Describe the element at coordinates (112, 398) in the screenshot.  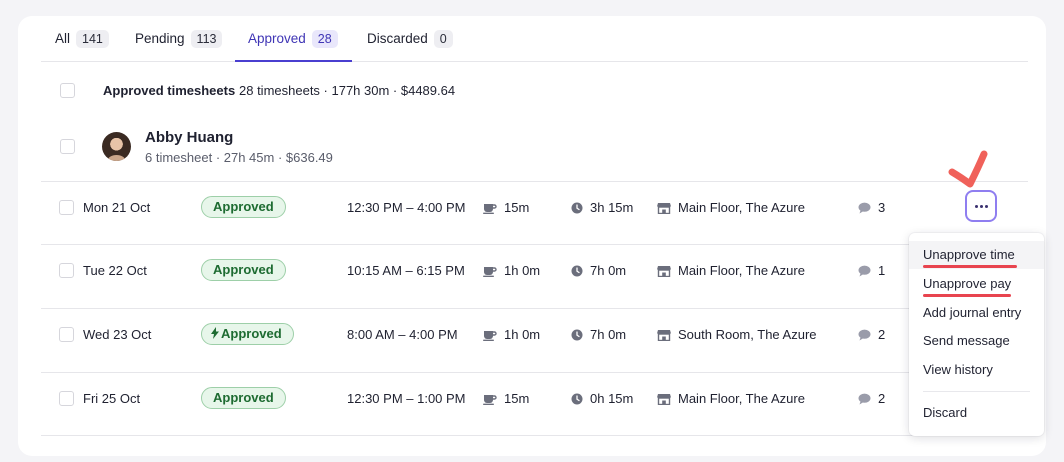
I see `row-date: Fri 25 Oct` at that location.